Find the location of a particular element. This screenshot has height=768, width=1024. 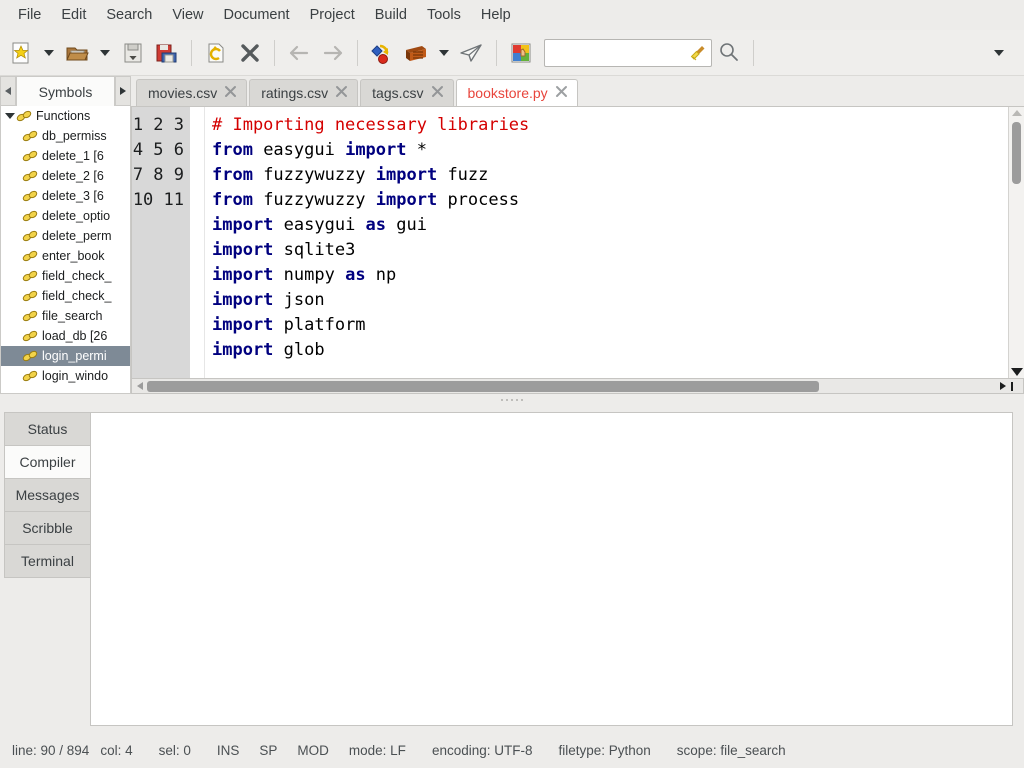

navigate-forward-icon is located at coordinates (333, 53).